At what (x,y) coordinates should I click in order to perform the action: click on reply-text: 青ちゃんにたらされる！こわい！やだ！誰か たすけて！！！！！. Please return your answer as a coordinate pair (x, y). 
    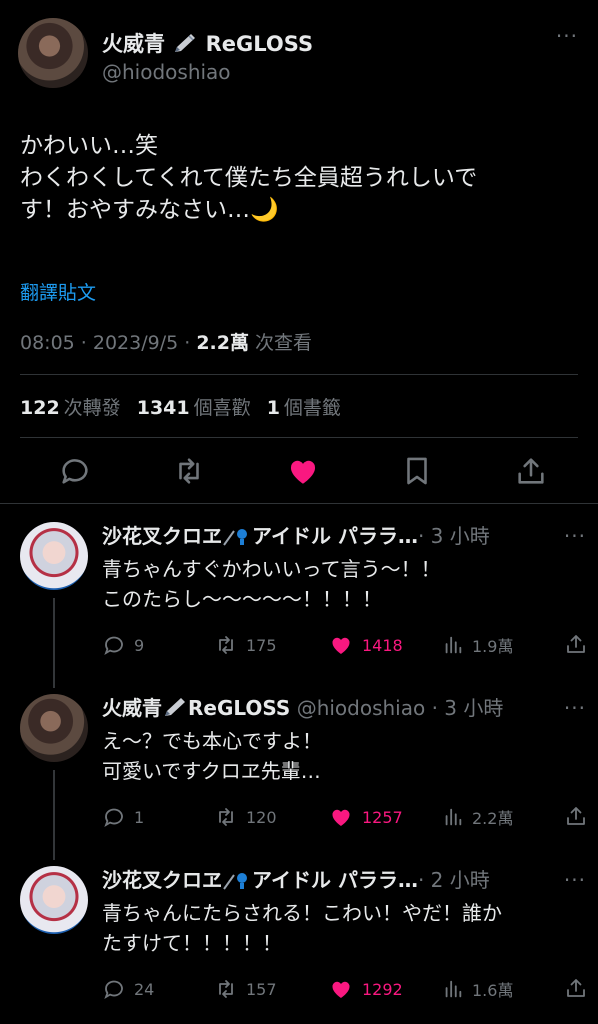
    Looking at the image, I should click on (302, 928).